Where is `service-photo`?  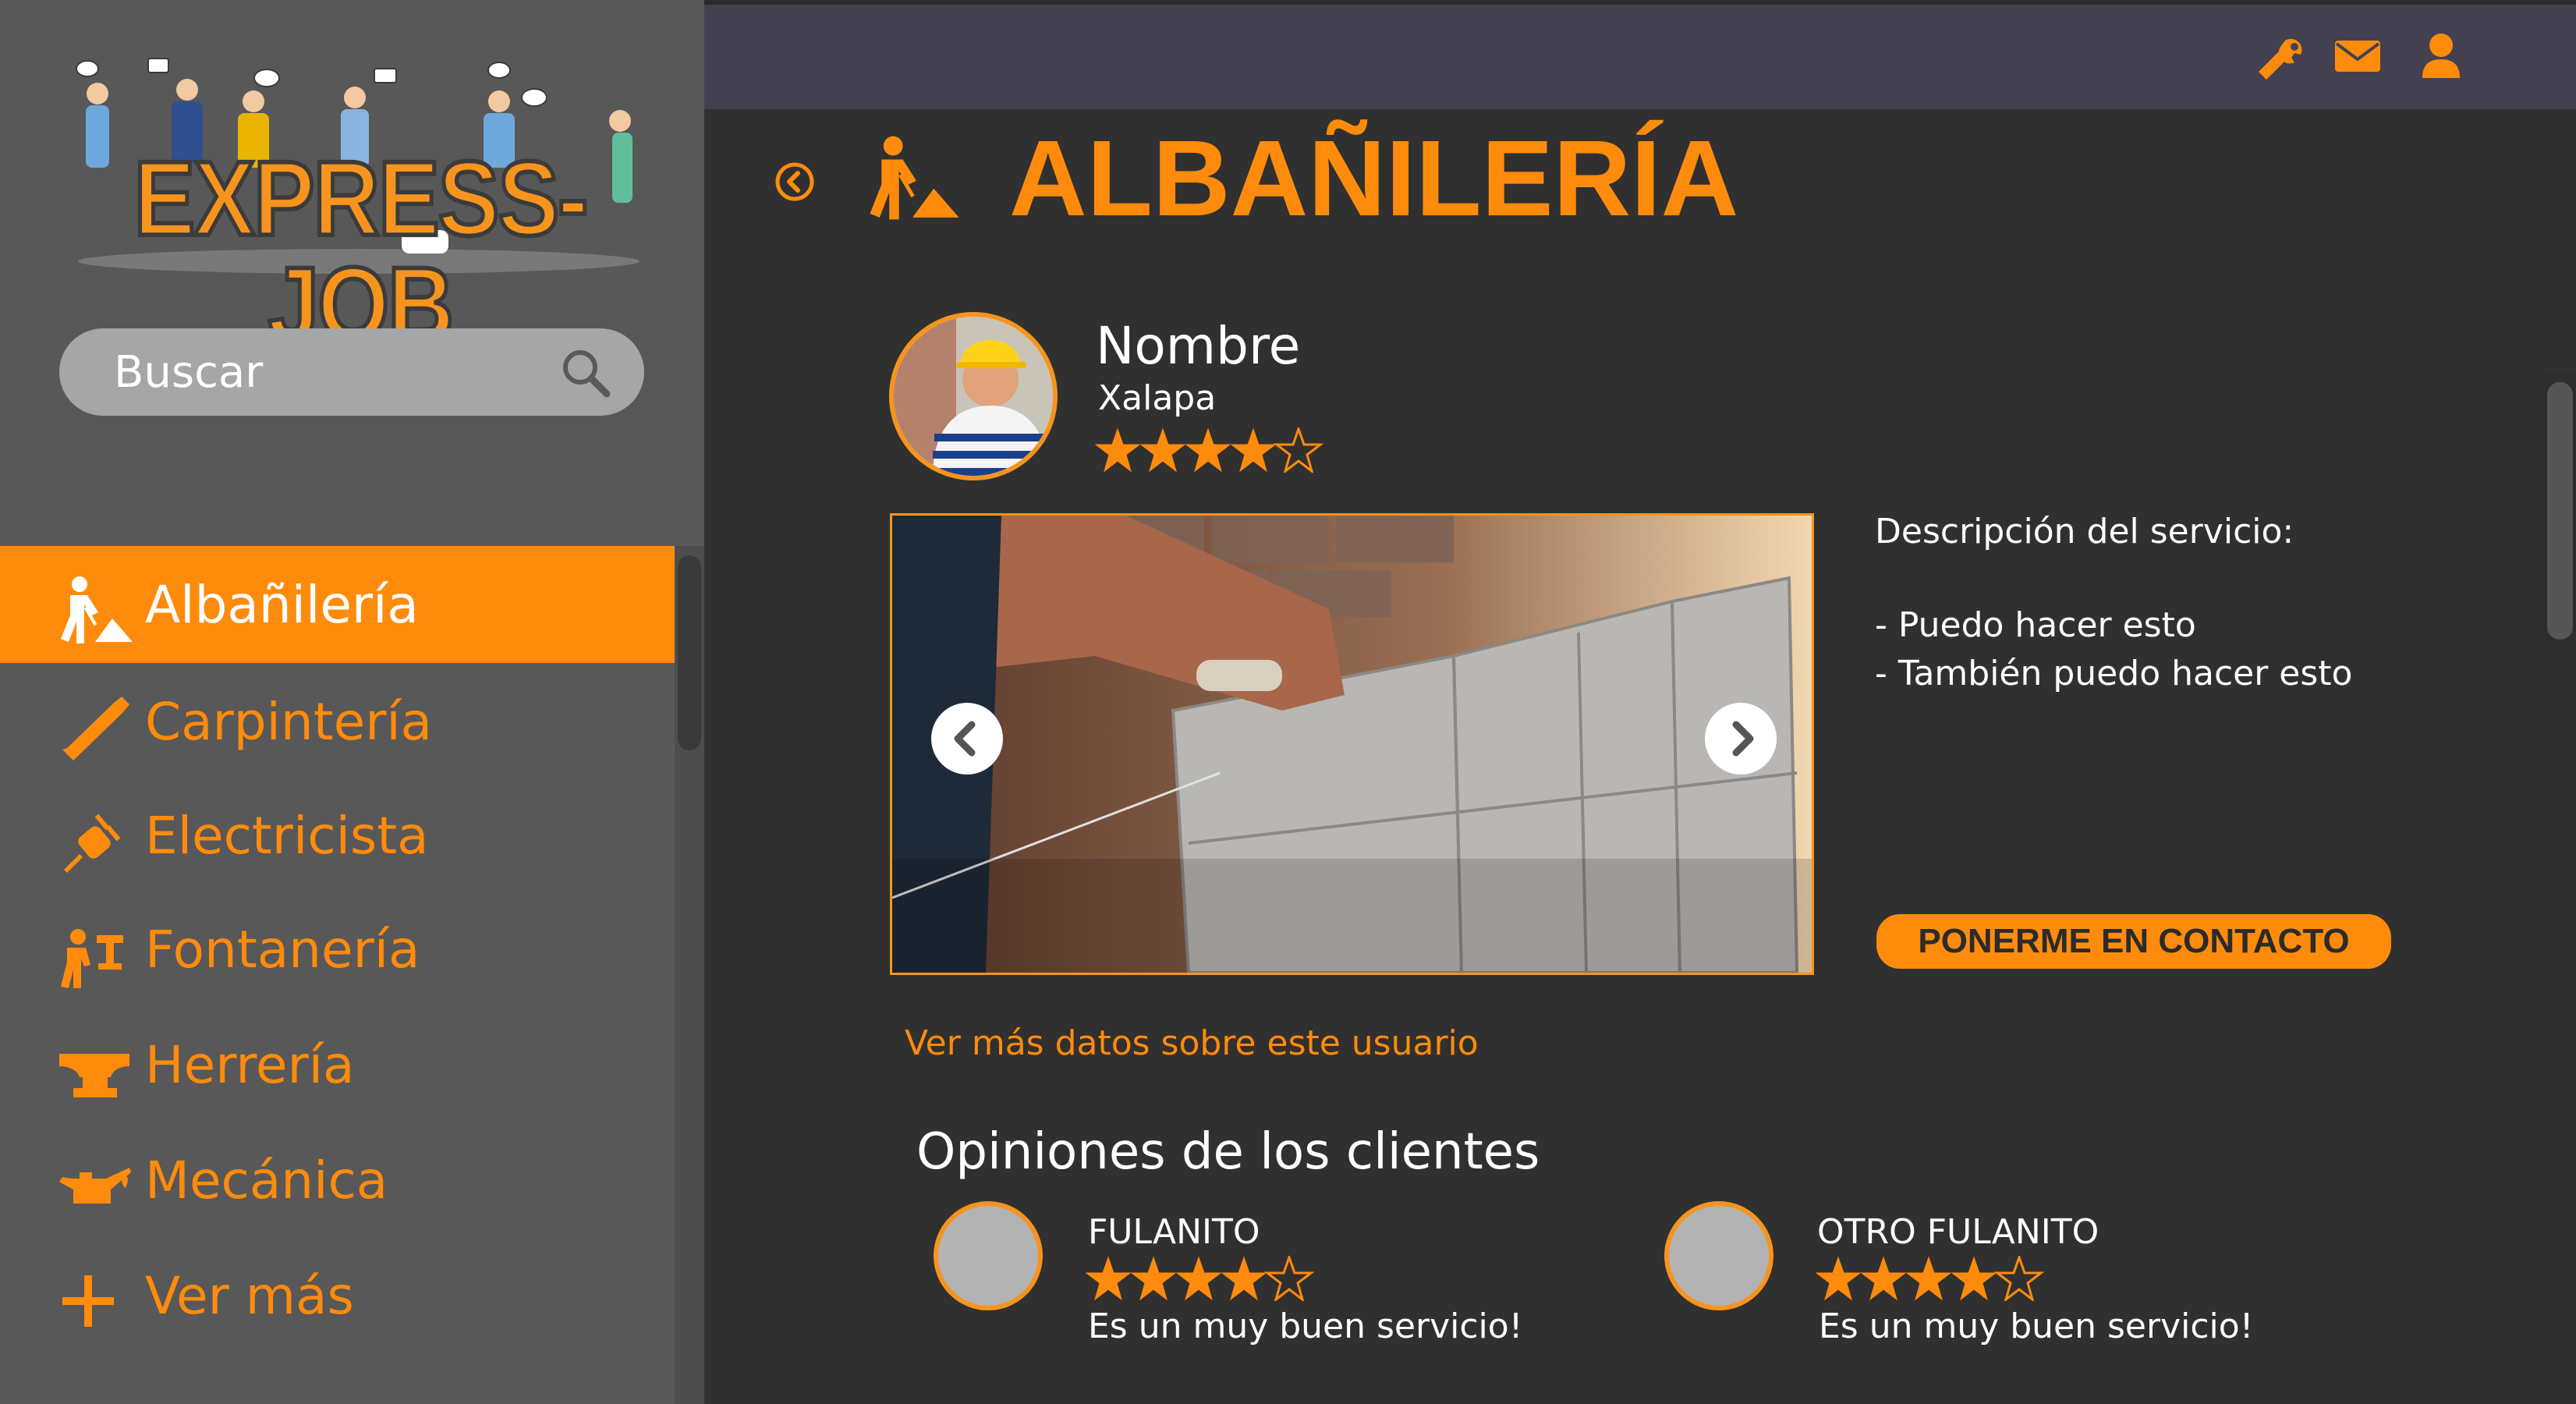
service-photo is located at coordinates (1352, 744).